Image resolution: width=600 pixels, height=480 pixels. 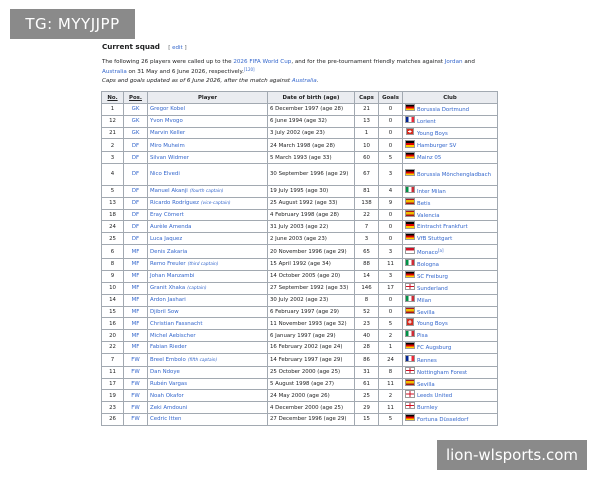 I want to click on player-link: Ricardo Rodríguez, so click(x=174, y=203).